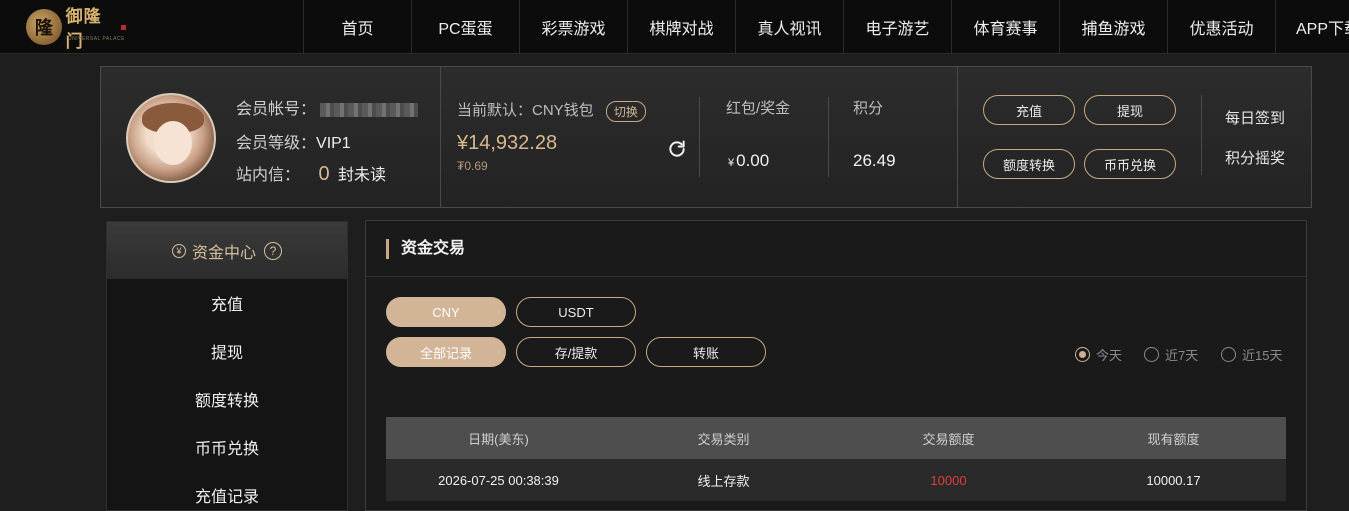  Describe the element at coordinates (276, 109) in the screenshot. I see `account-label: 会员帐号：` at that location.